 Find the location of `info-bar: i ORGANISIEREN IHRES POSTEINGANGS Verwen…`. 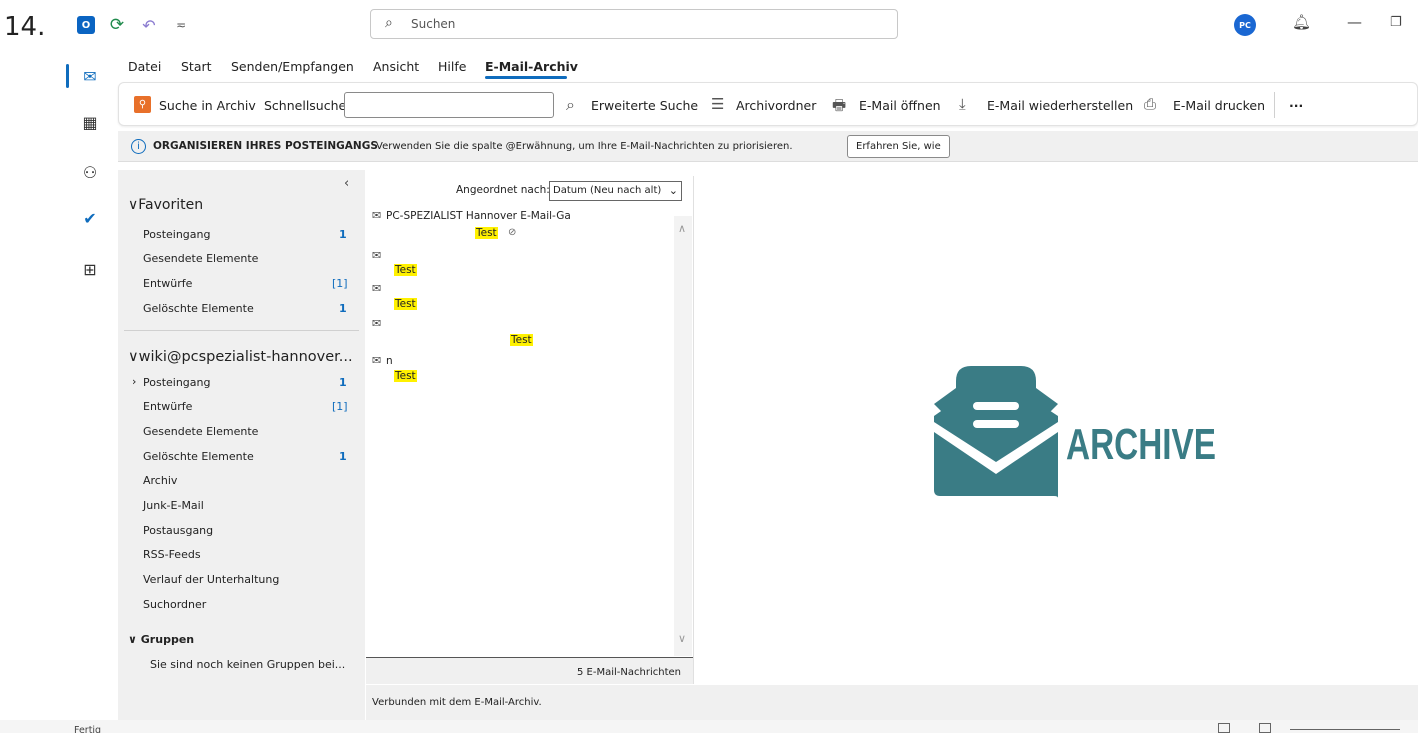

info-bar: i ORGANISIEREN IHRES POSTEINGANGS Verwen… is located at coordinates (768, 146).